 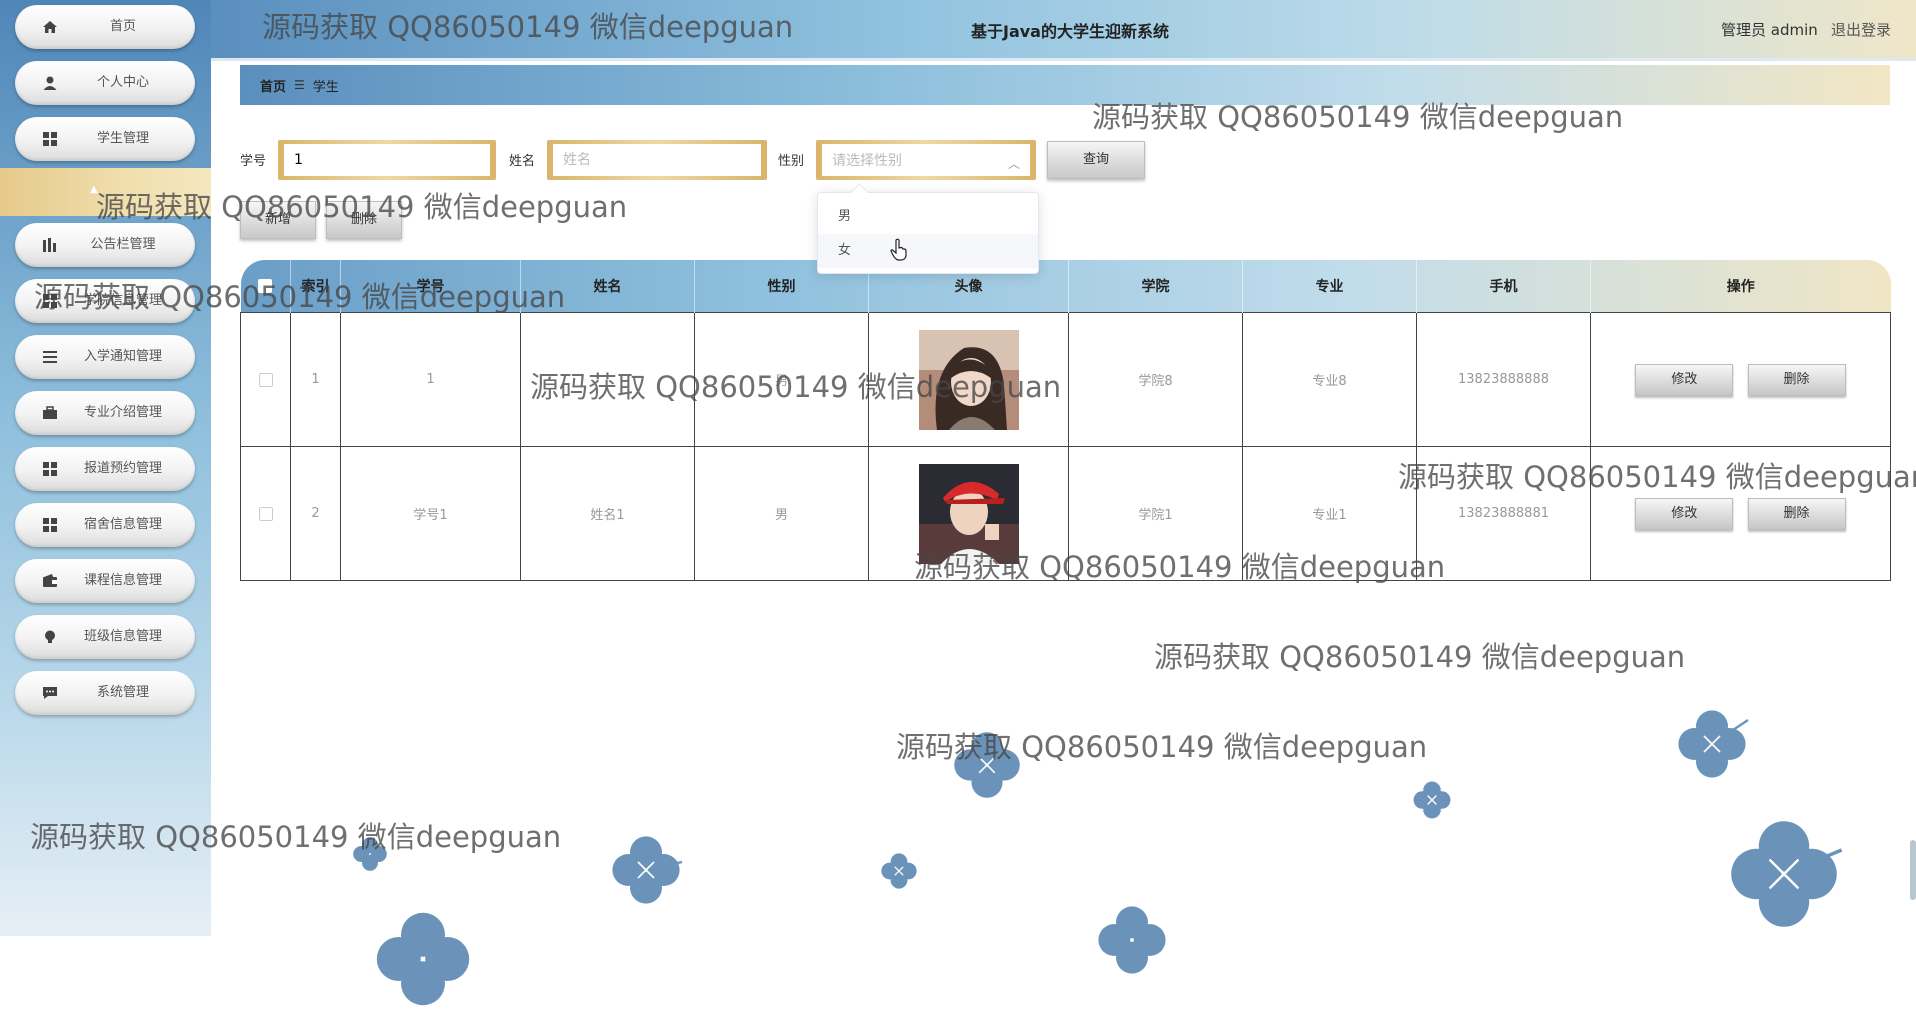 What do you see at coordinates (122, 26) in the screenshot?
I see `sidebar-item-label: 首页` at bounding box center [122, 26].